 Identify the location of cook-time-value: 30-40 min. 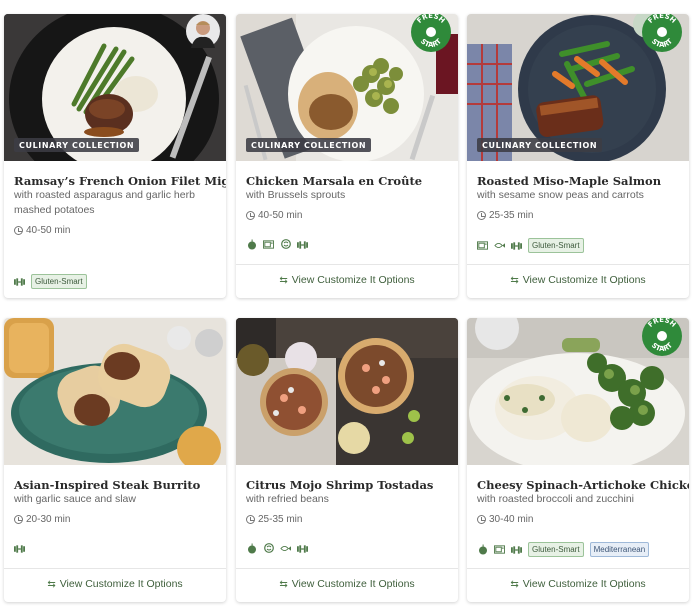
(511, 519).